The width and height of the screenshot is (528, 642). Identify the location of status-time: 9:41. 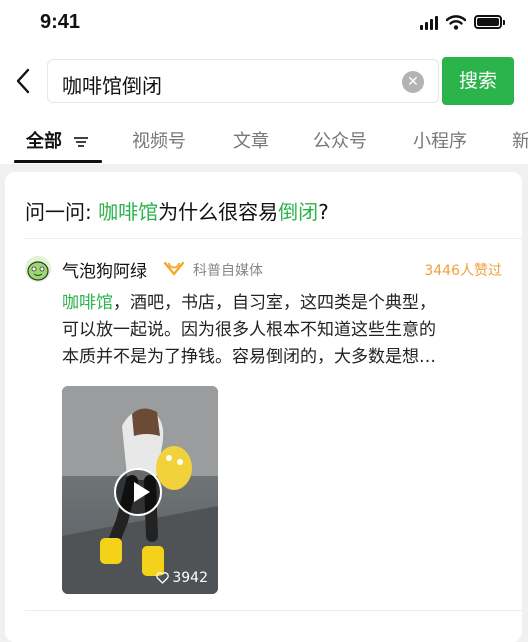
(60, 22).